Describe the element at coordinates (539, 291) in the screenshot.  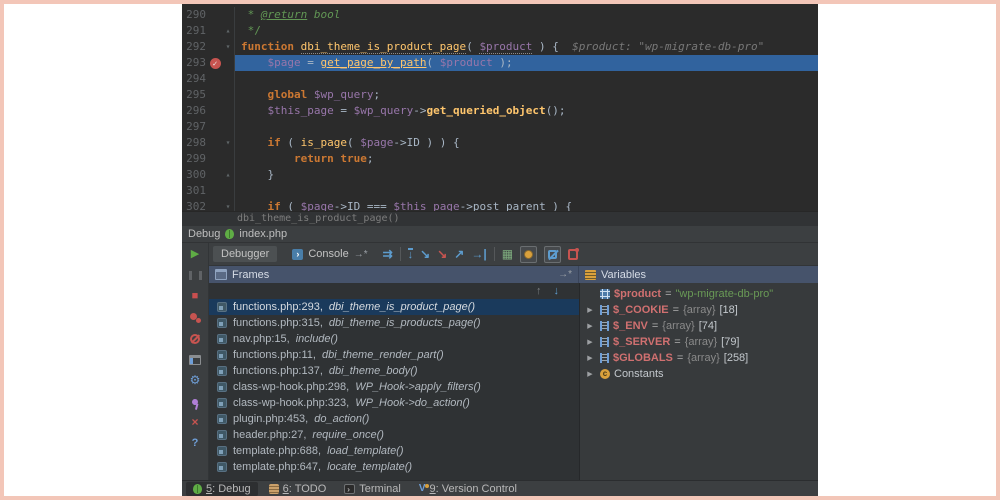
I see `previous-frame-icon: ↑` at that location.